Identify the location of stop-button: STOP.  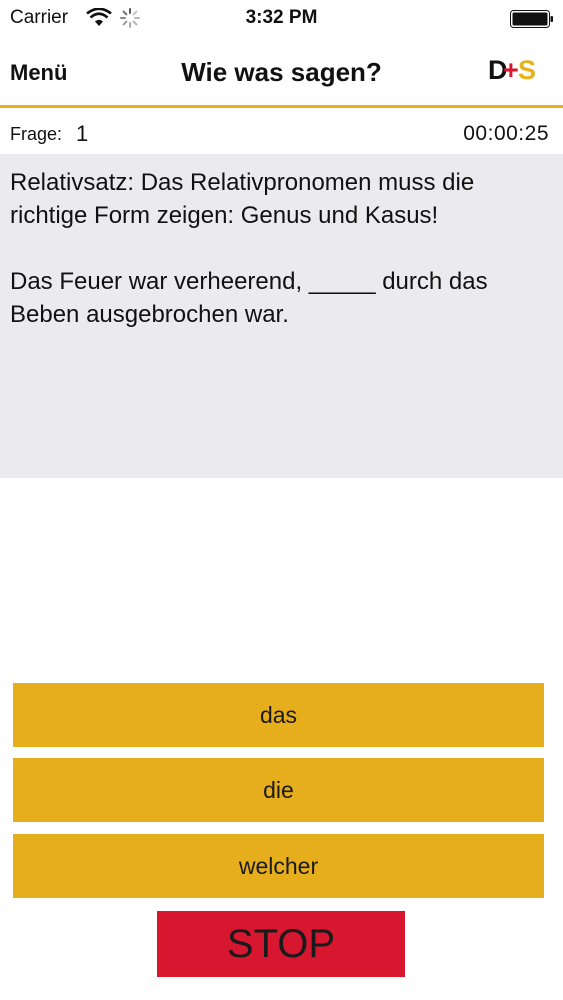
(281, 944).